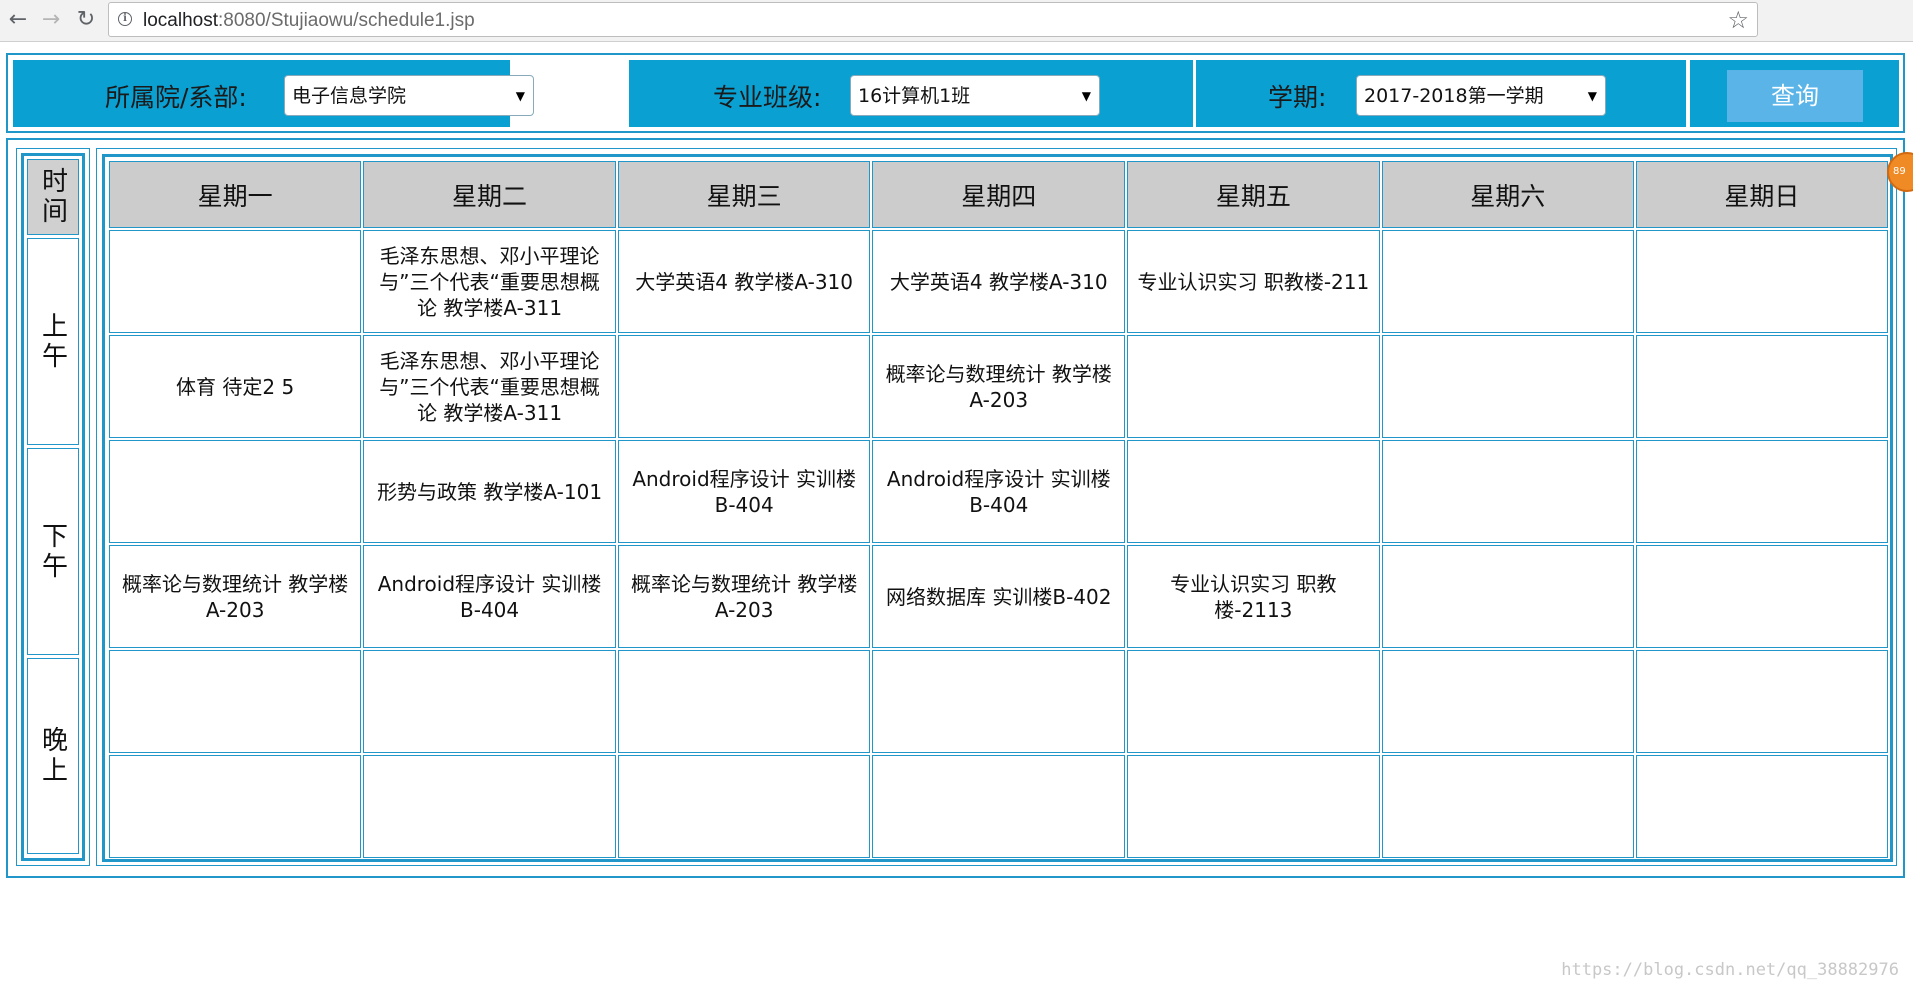  I want to click on time-header: 时间, so click(53, 197).